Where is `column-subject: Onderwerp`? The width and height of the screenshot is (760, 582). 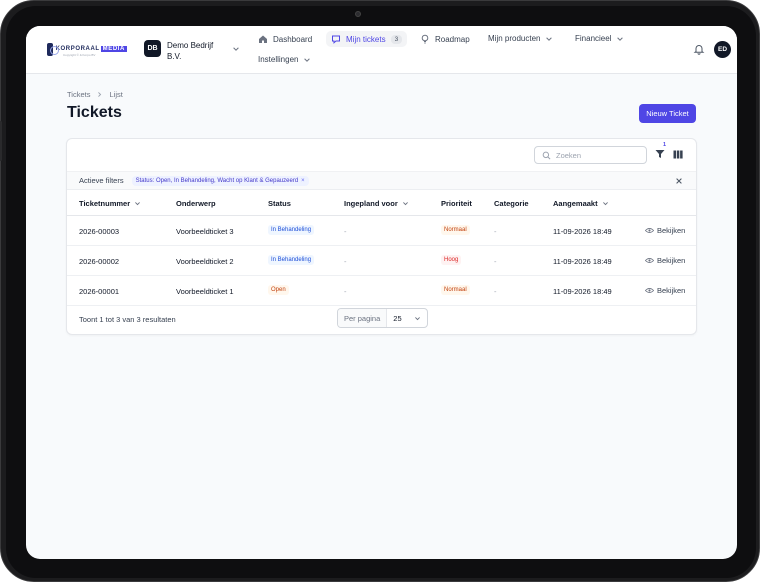
column-subject: Onderwerp is located at coordinates (196, 203).